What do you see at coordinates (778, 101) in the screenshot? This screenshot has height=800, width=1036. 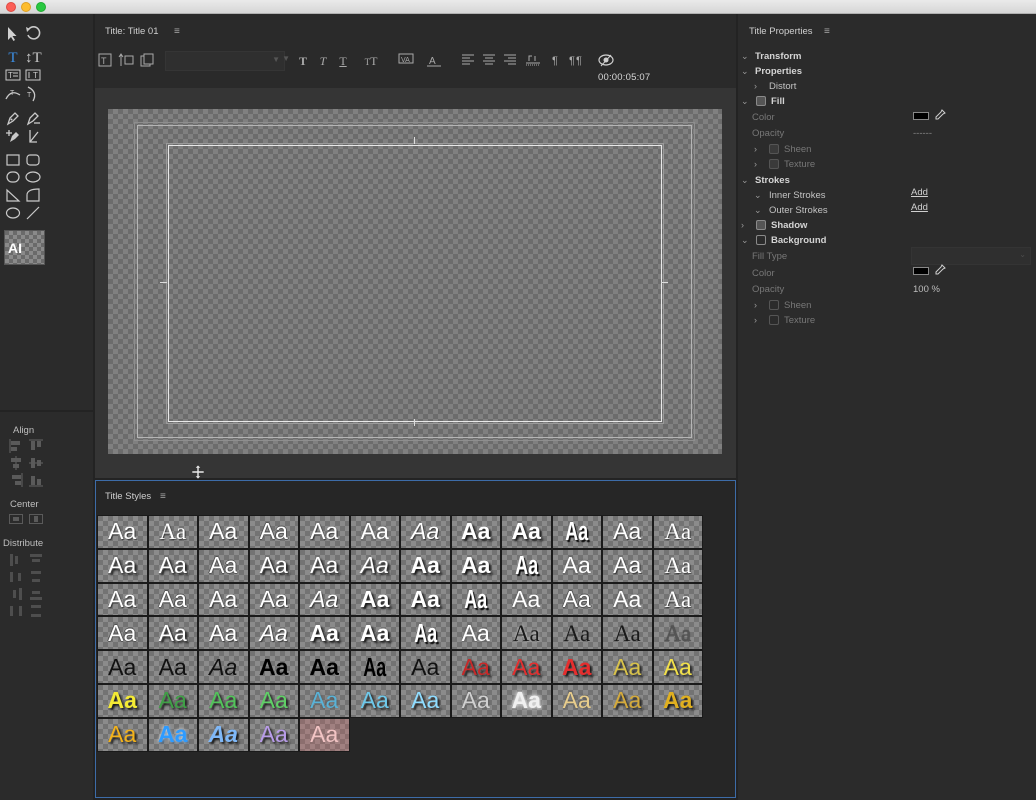 I see `fill-section: Fill` at bounding box center [778, 101].